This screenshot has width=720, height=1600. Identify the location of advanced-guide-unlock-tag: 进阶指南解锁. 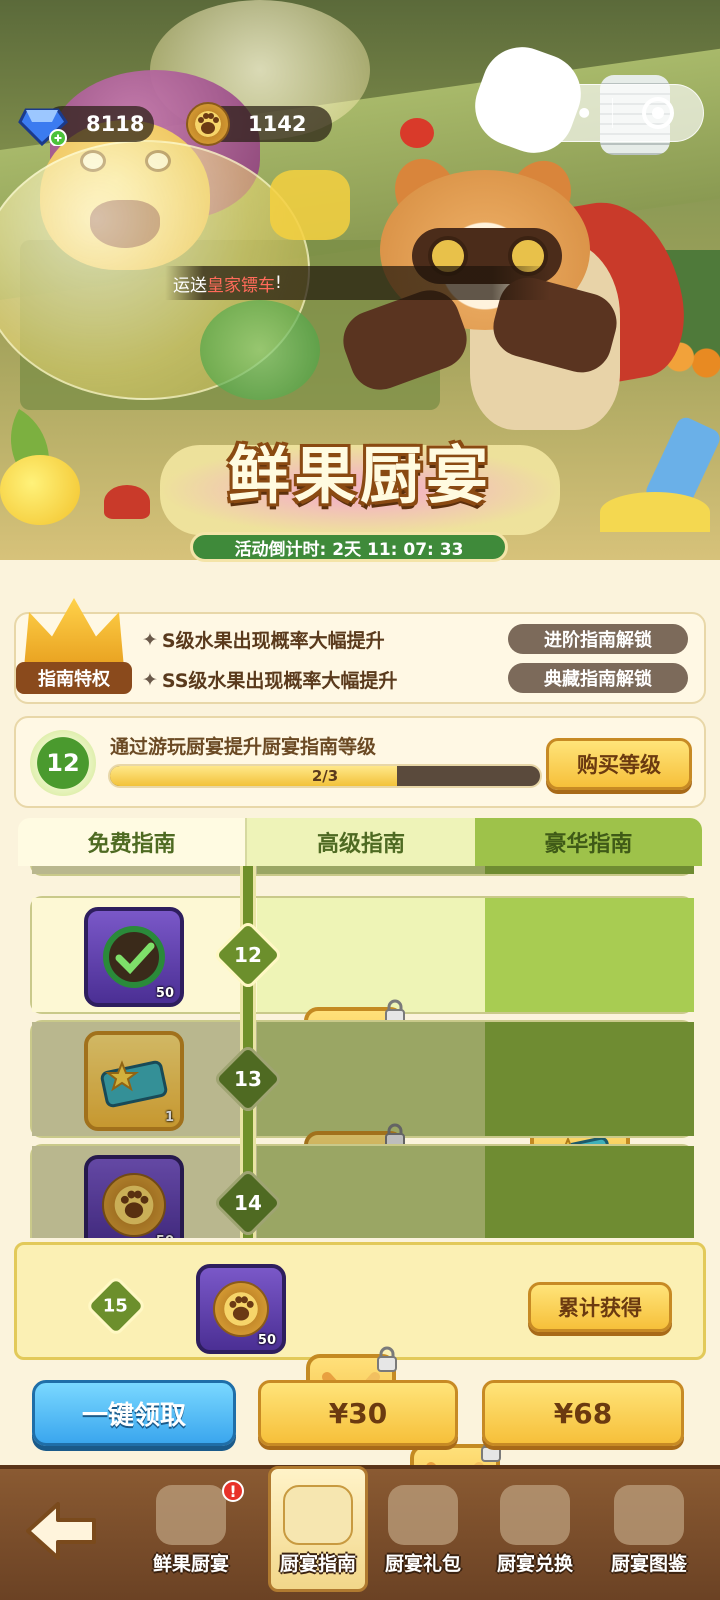
(598, 639).